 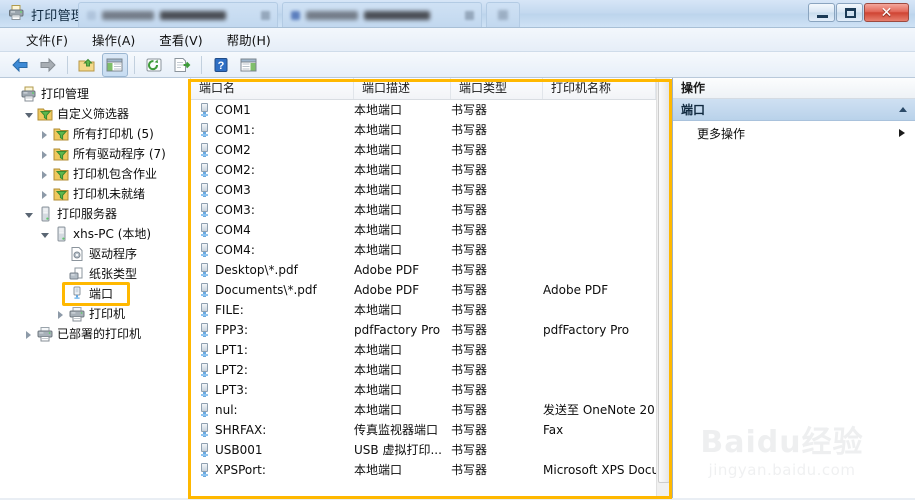 What do you see at coordinates (154, 65) in the screenshot?
I see `toolbar-refresh-button` at bounding box center [154, 65].